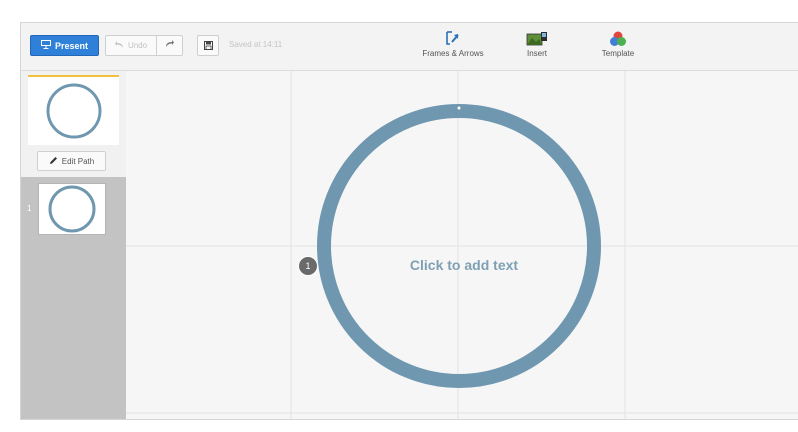 The image size is (798, 432). Describe the element at coordinates (536, 53) in the screenshot. I see `insert-label: Insert` at that location.